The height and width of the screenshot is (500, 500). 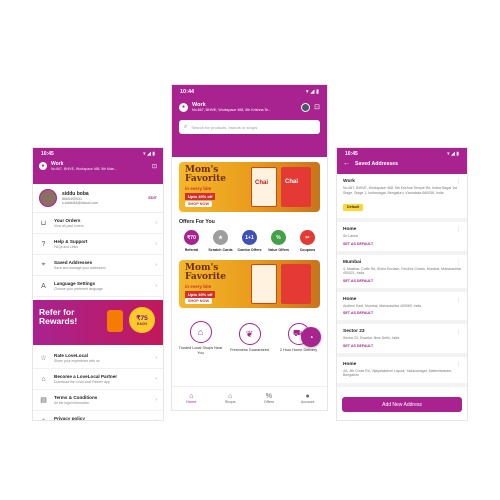 What do you see at coordinates (346, 163) in the screenshot?
I see `back-arrow-icon: ←` at bounding box center [346, 163].